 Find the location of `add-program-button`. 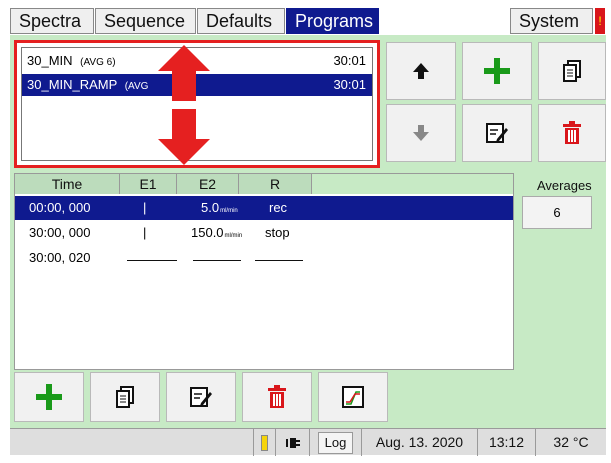

add-program-button is located at coordinates (497, 71).